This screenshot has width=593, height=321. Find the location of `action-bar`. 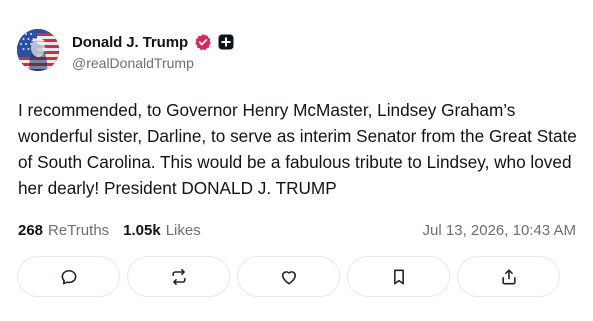

action-bar is located at coordinates (288, 276).